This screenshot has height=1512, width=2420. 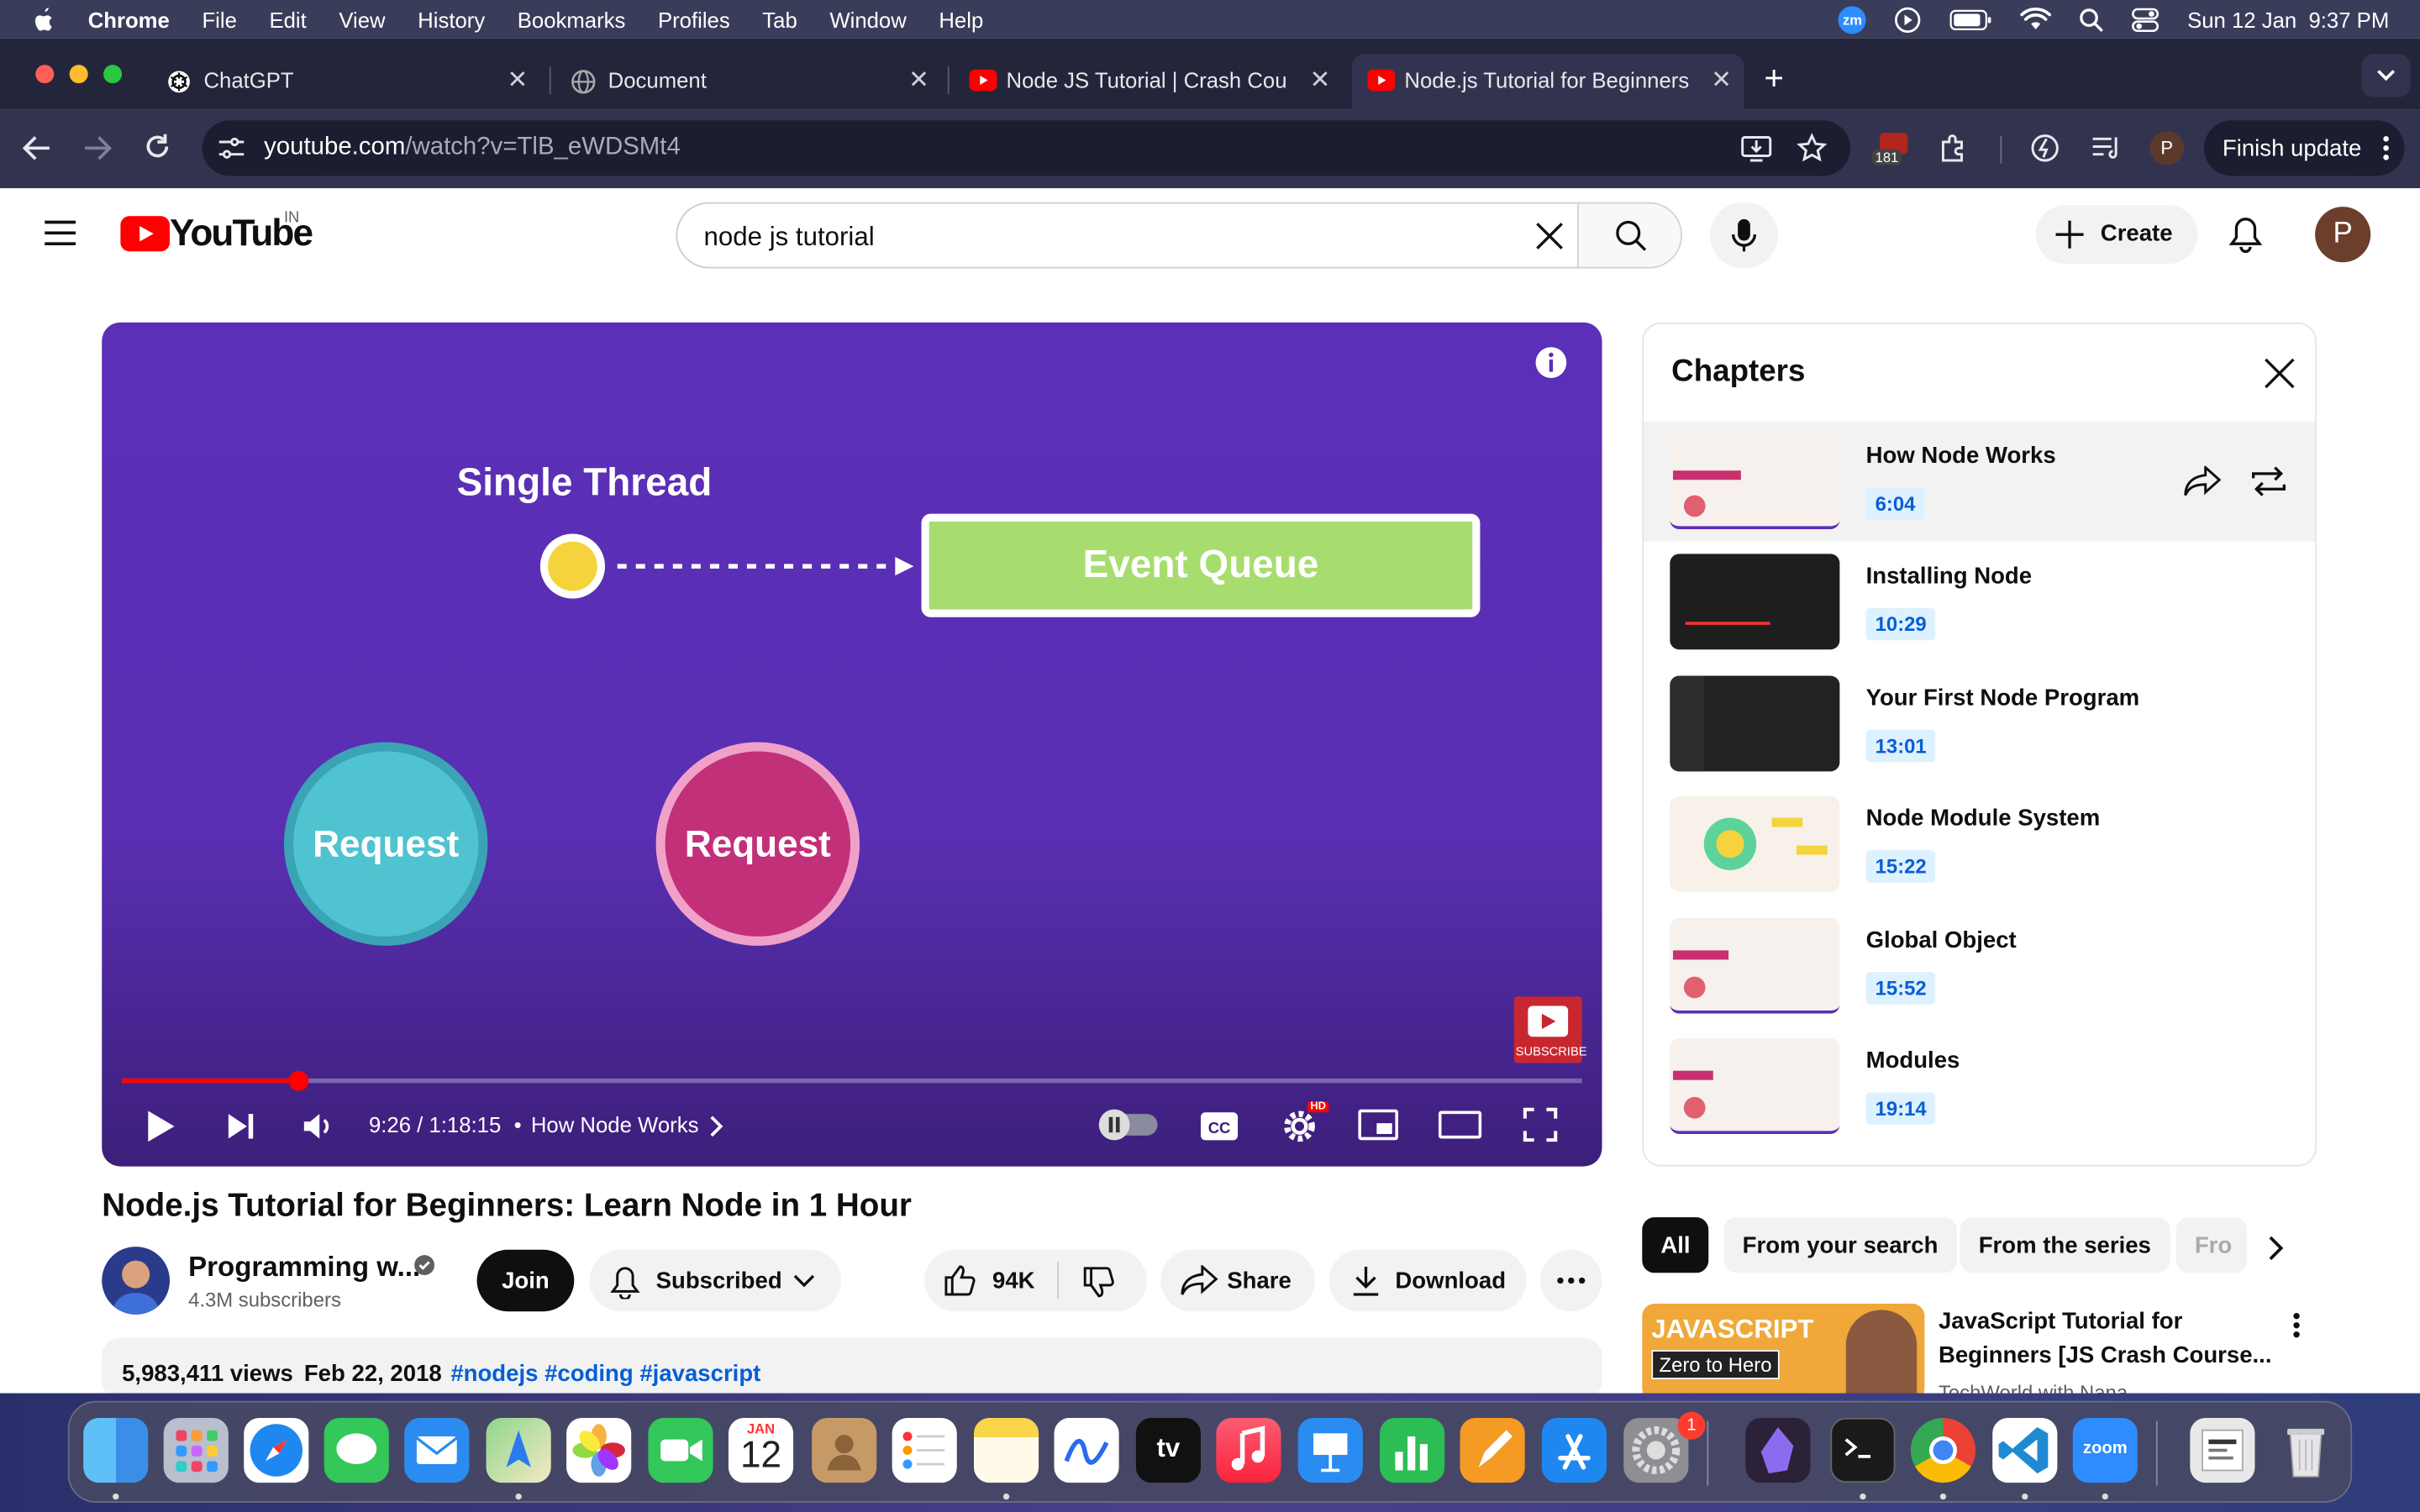 I want to click on tab-search-button, so click(x=2386, y=75).